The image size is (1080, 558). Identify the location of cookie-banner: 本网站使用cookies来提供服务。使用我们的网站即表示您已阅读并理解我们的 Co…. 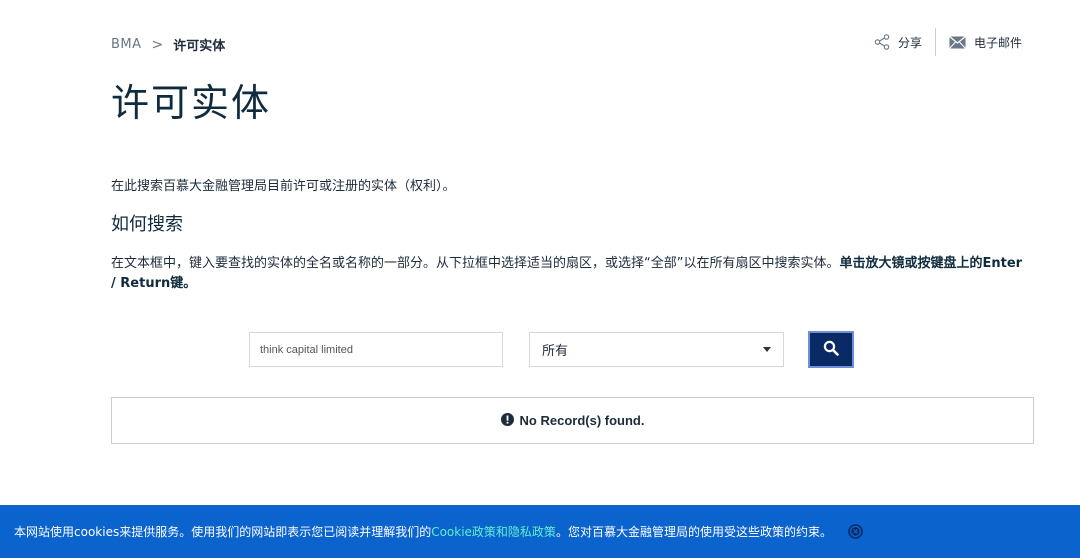
(540, 531).